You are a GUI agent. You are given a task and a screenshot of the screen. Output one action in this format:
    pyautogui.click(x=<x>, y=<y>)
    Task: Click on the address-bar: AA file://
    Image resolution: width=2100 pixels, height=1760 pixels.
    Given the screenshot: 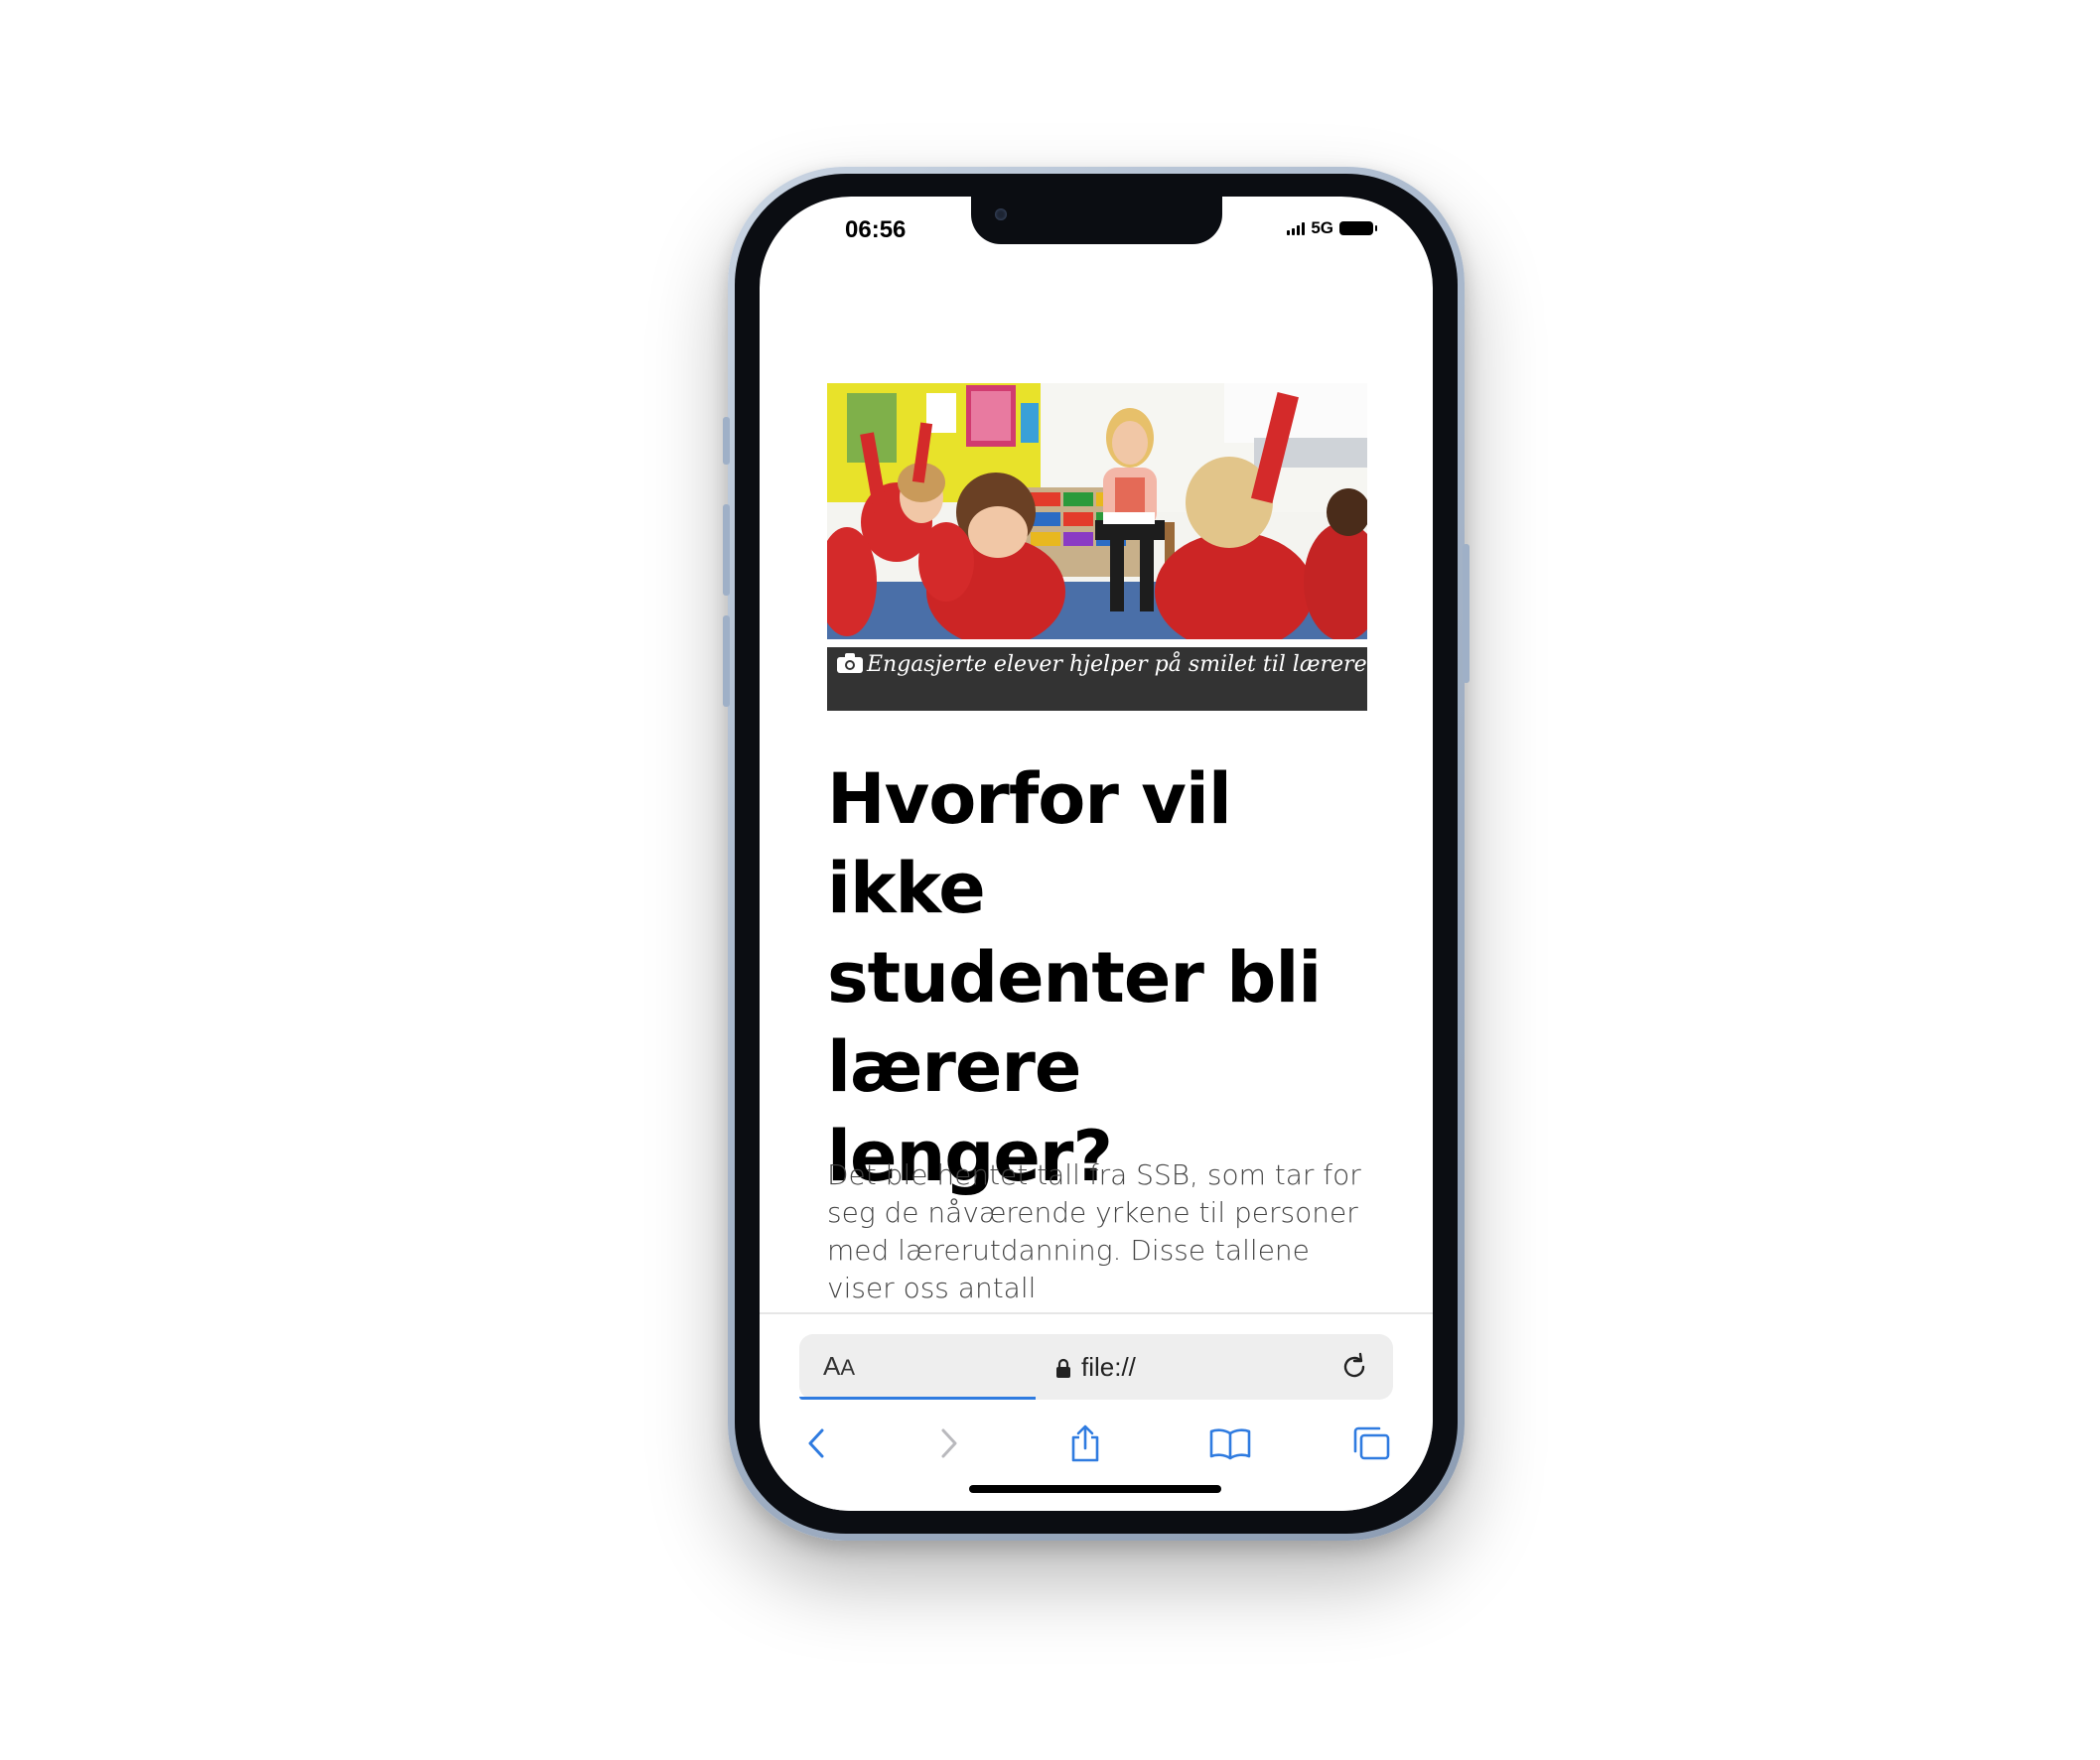 What is the action you would take?
    pyautogui.click(x=1096, y=1367)
    